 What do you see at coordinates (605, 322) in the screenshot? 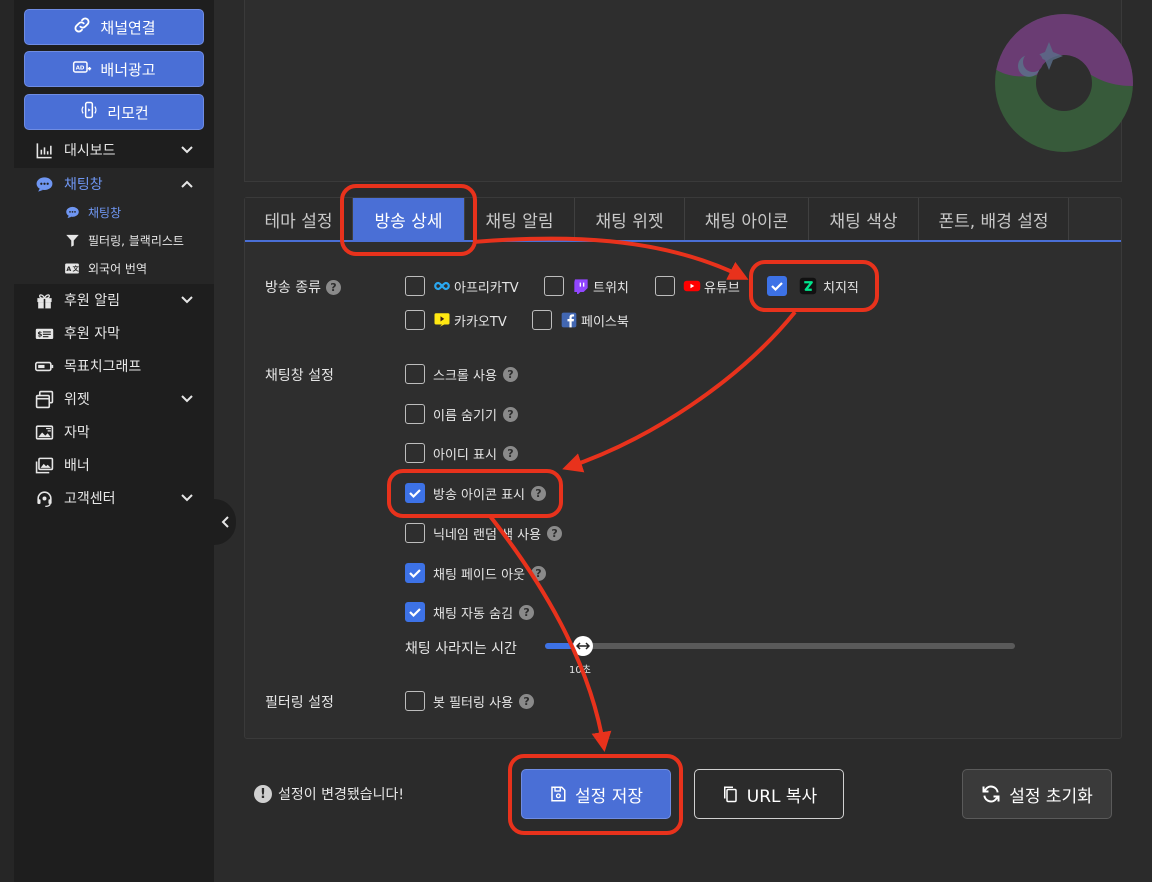
I see `checkbox-label: 페이스북` at bounding box center [605, 322].